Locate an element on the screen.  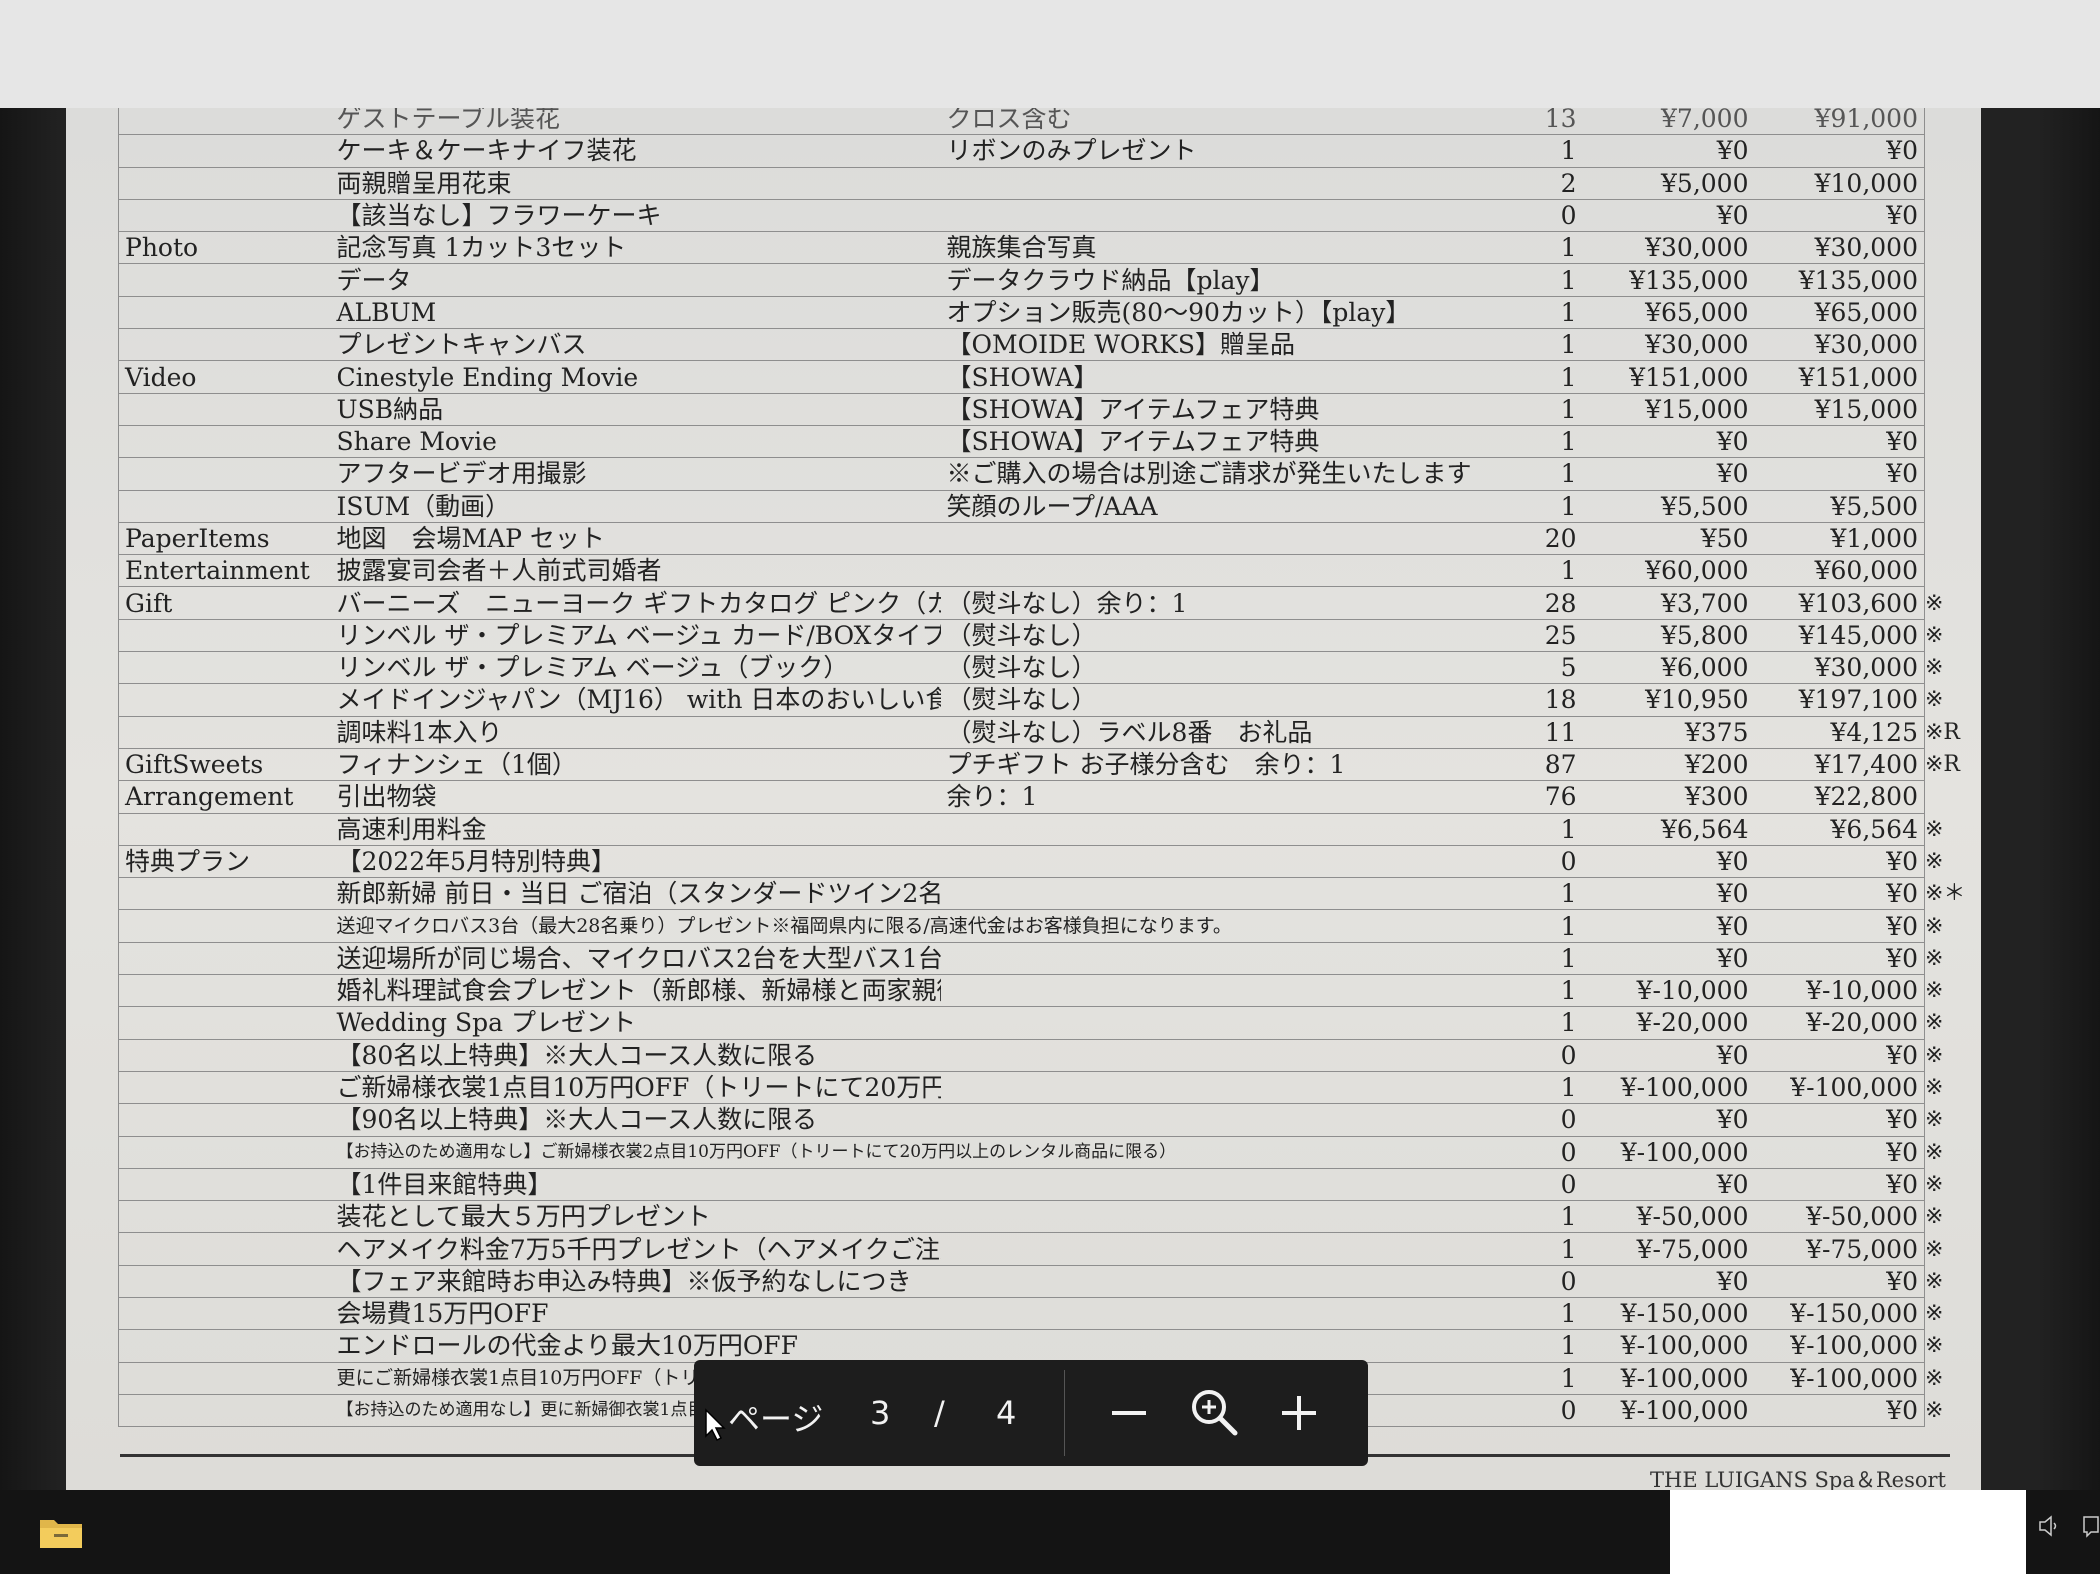
zoom-icon is located at coordinates (1214, 1412).